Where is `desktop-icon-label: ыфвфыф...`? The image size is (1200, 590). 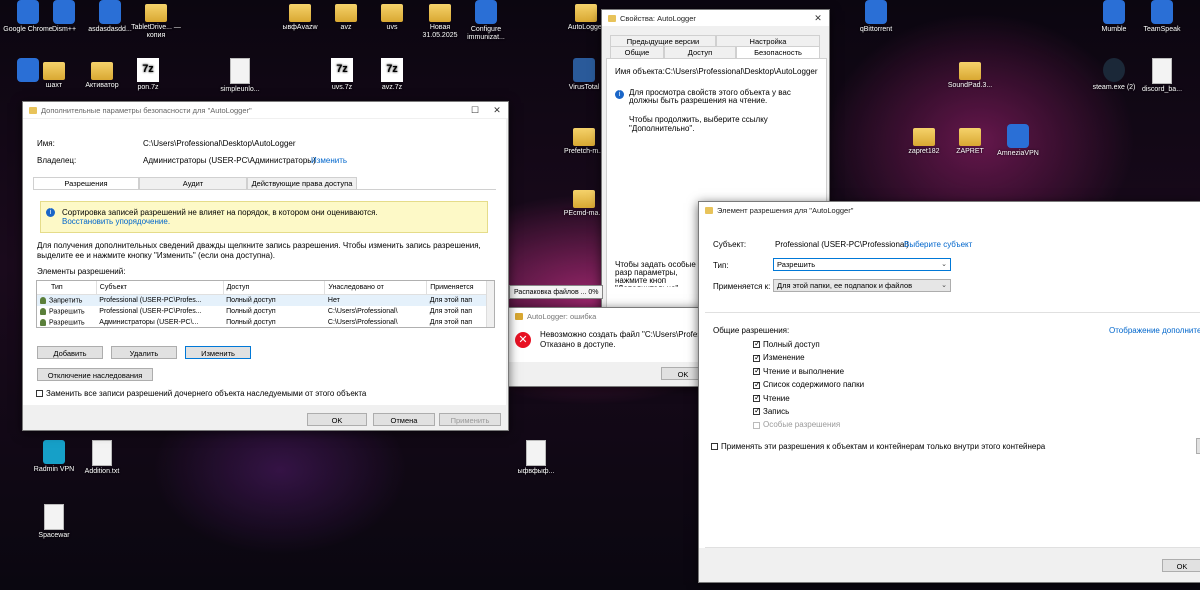 desktop-icon-label: ыфвфыф... is located at coordinates (536, 471).